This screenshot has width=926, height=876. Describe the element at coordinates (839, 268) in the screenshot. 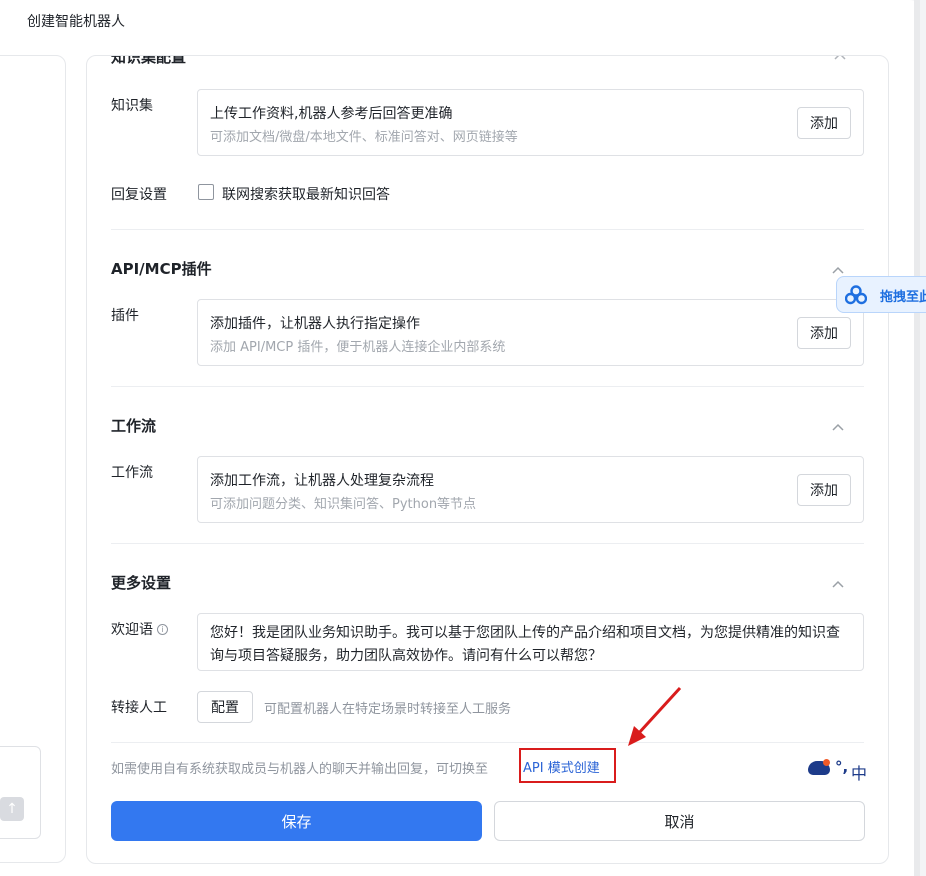

I see `plugins-collapse-chevron-icon` at that location.